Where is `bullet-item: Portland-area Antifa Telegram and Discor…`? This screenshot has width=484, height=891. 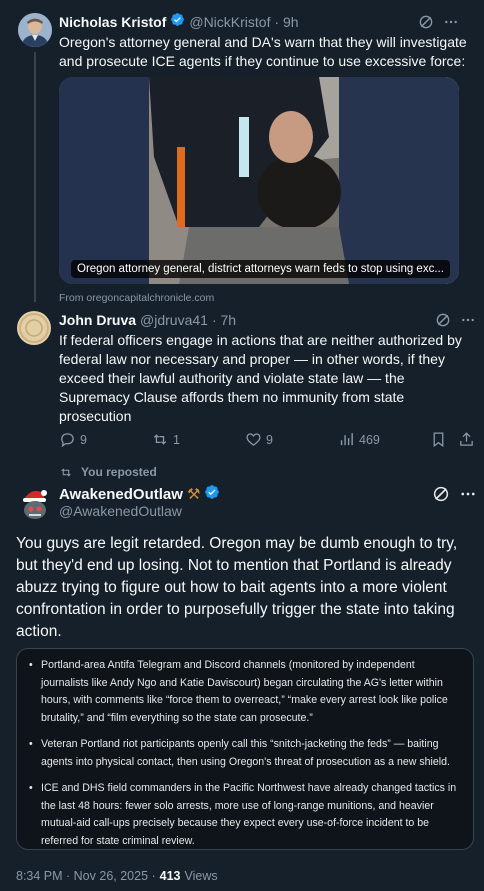 bullet-item: Portland-area Antifa Telegram and Discor… is located at coordinates (246, 692).